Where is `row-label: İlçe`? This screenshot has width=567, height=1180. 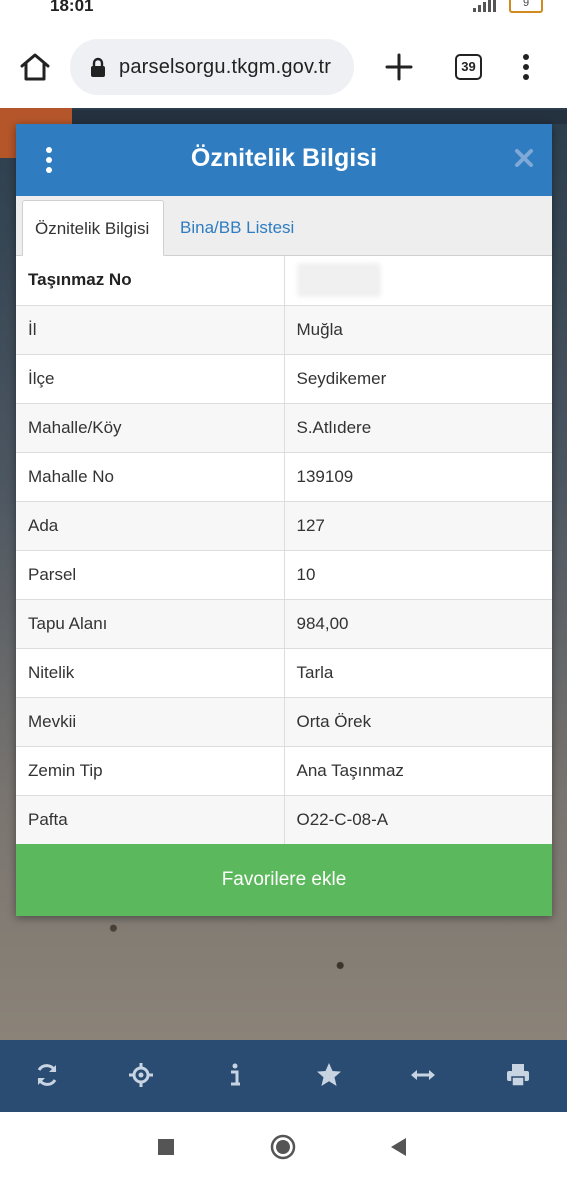 row-label: İlçe is located at coordinates (150, 378).